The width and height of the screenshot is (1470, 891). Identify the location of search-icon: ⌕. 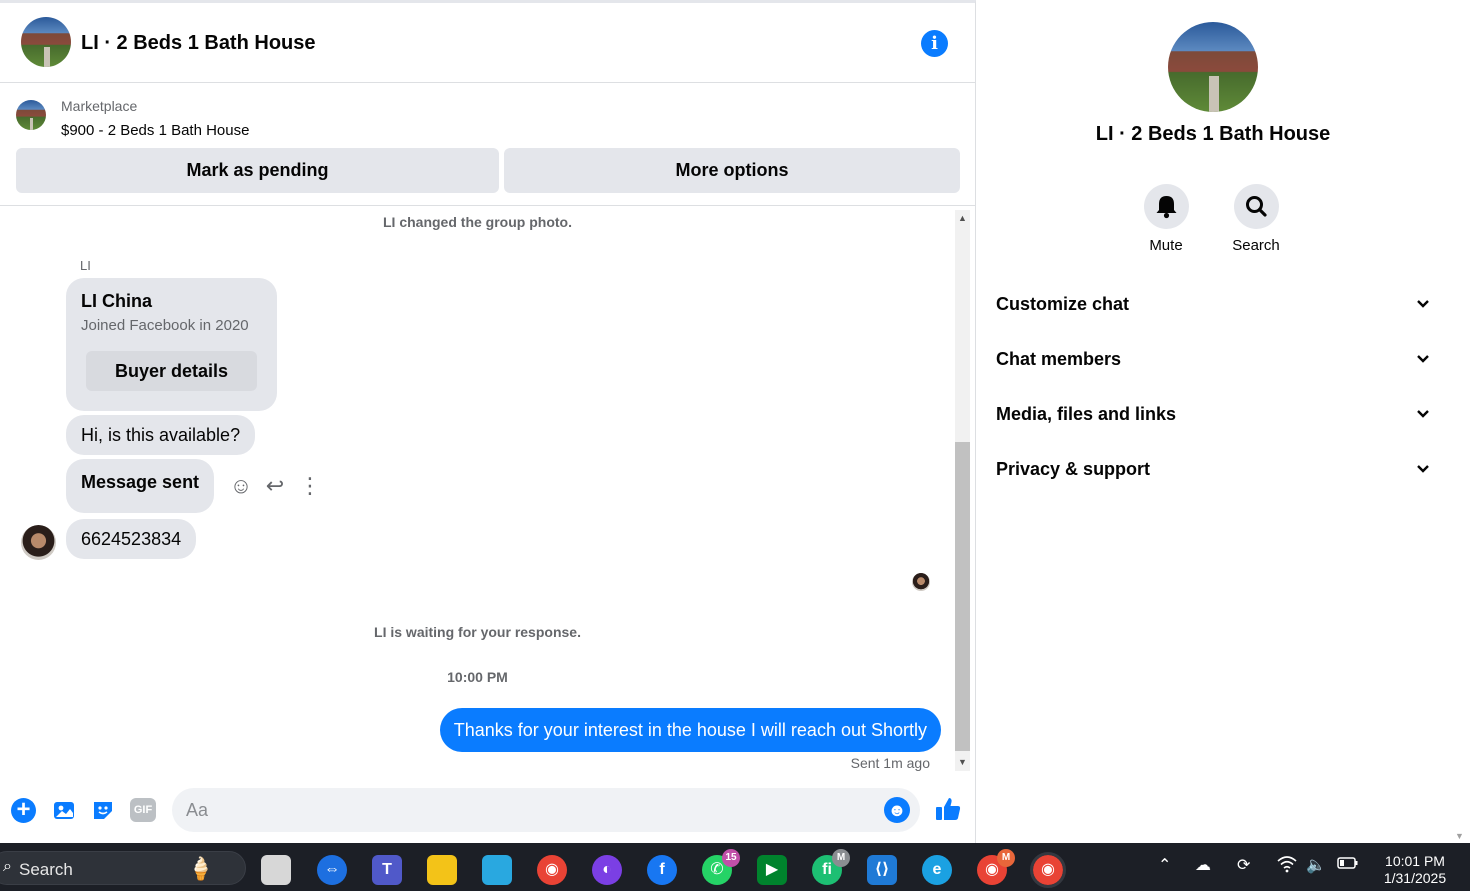
(7, 866).